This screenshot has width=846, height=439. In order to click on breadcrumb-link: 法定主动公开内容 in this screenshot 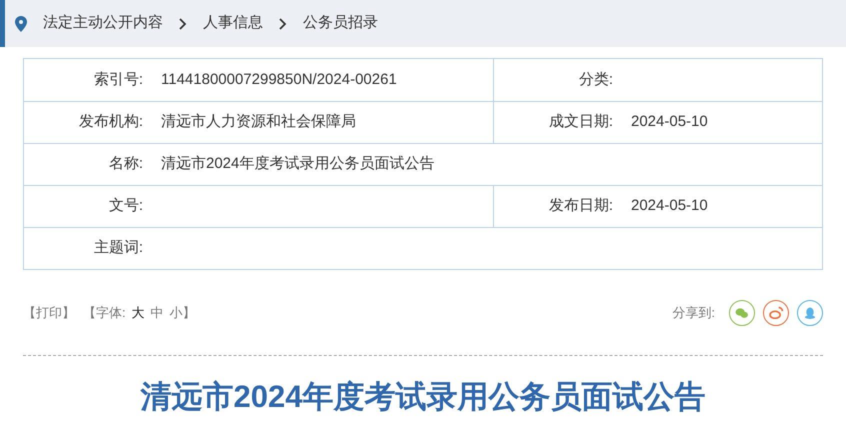, I will do `click(103, 23)`.